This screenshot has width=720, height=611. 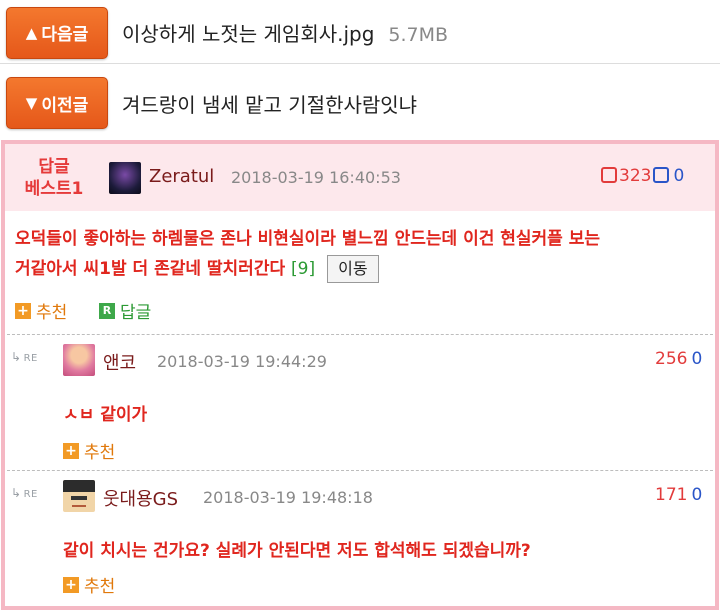 What do you see at coordinates (418, 35) in the screenshot?
I see `next-post-size: 5.7MB` at bounding box center [418, 35].